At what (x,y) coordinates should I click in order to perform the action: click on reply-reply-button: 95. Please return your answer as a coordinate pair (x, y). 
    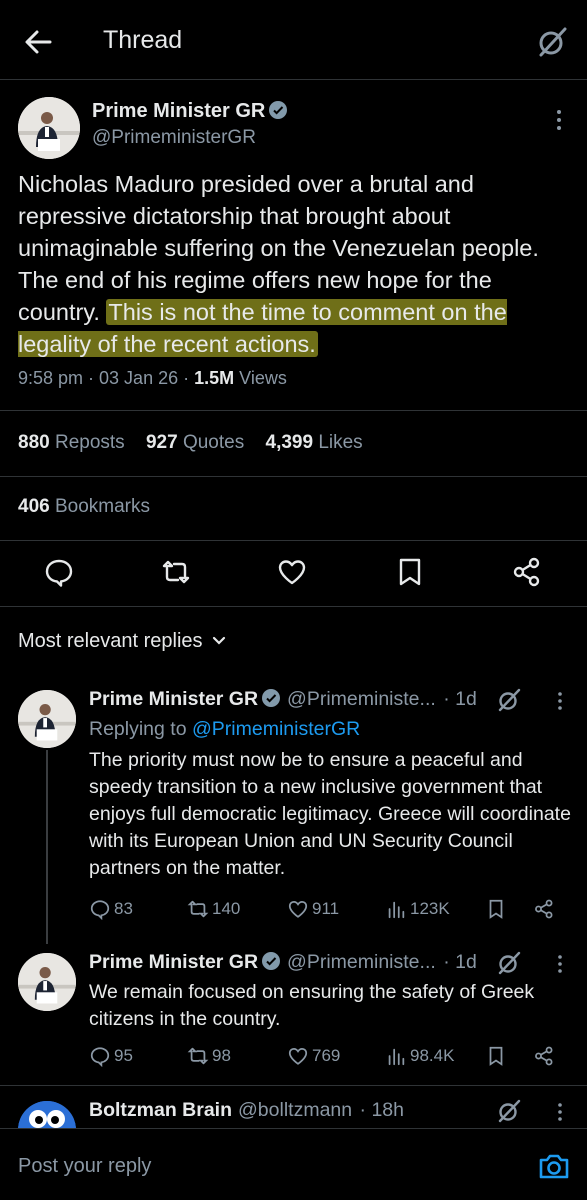
    Looking at the image, I should click on (111, 1056).